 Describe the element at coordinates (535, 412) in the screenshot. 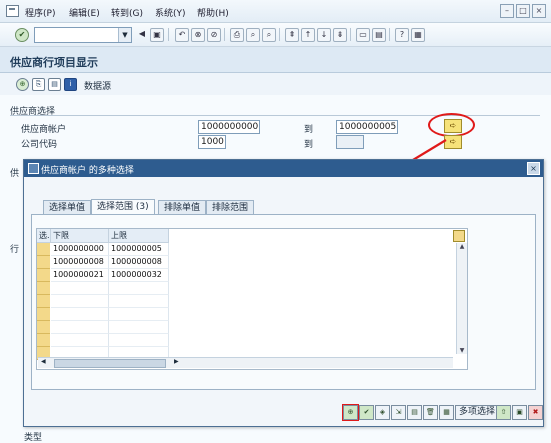

I see `cancel-icon: ✖` at that location.